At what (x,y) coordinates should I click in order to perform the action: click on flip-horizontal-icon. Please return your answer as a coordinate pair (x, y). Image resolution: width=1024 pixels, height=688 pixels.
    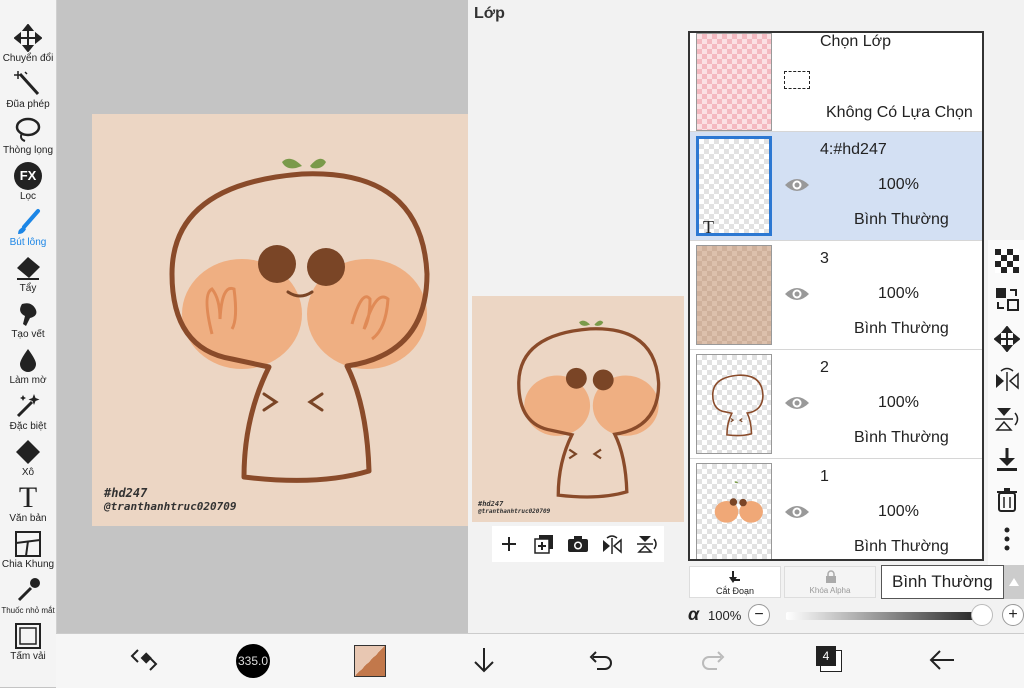
    Looking at the image, I should click on (613, 544).